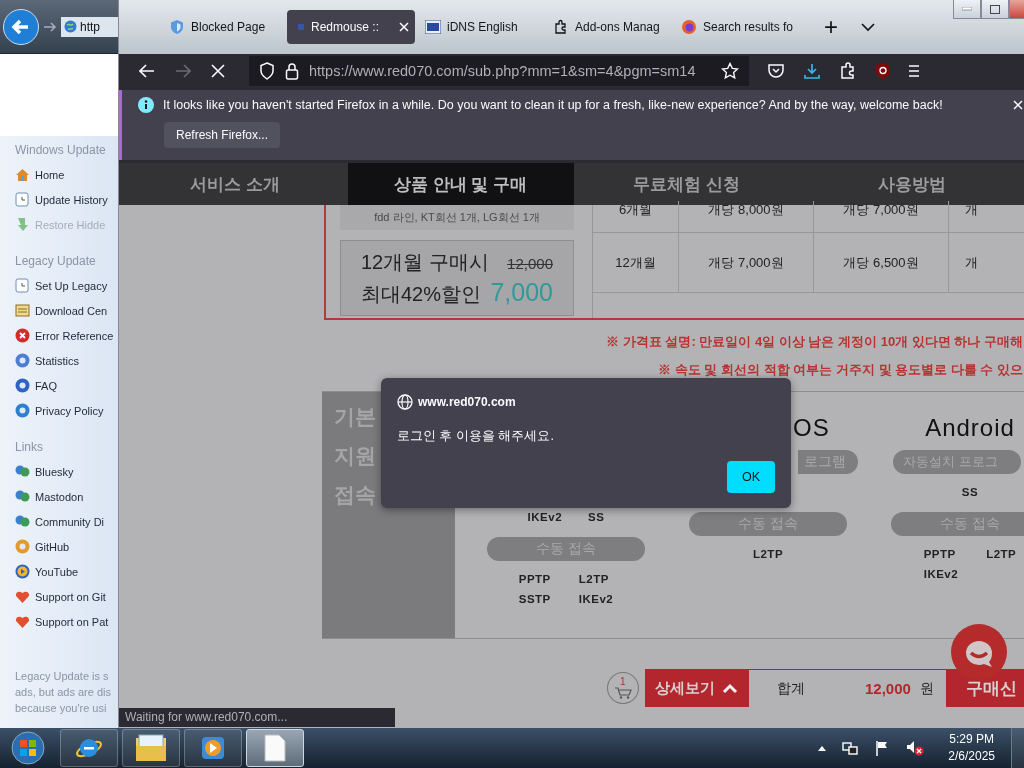  What do you see at coordinates (888, 688) in the screenshot?
I see `total-price: 12,000` at bounding box center [888, 688].